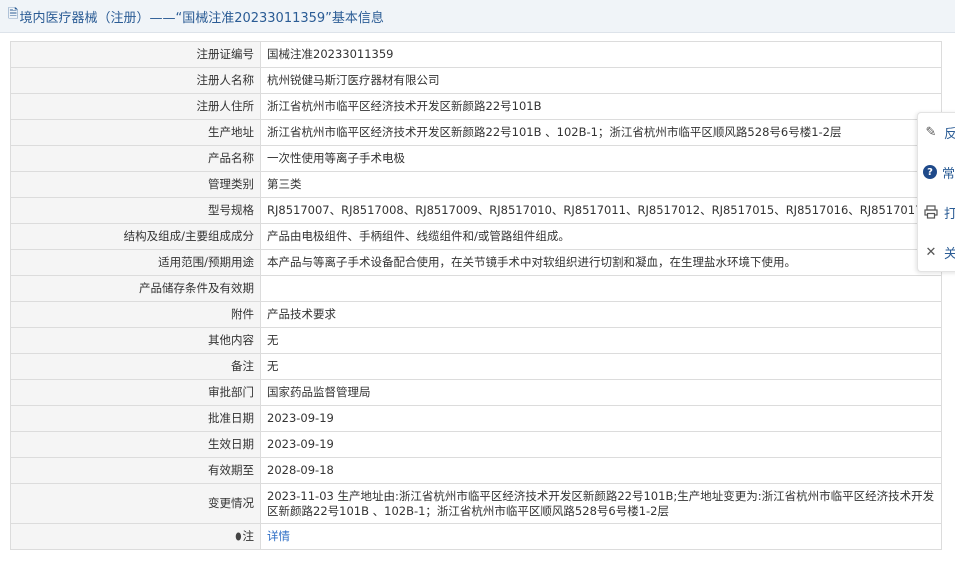  Describe the element at coordinates (601, 236) in the screenshot. I see `row-value: 产品由电极组件、手柄组件、线缆组件和/或管路组件组成。` at that location.